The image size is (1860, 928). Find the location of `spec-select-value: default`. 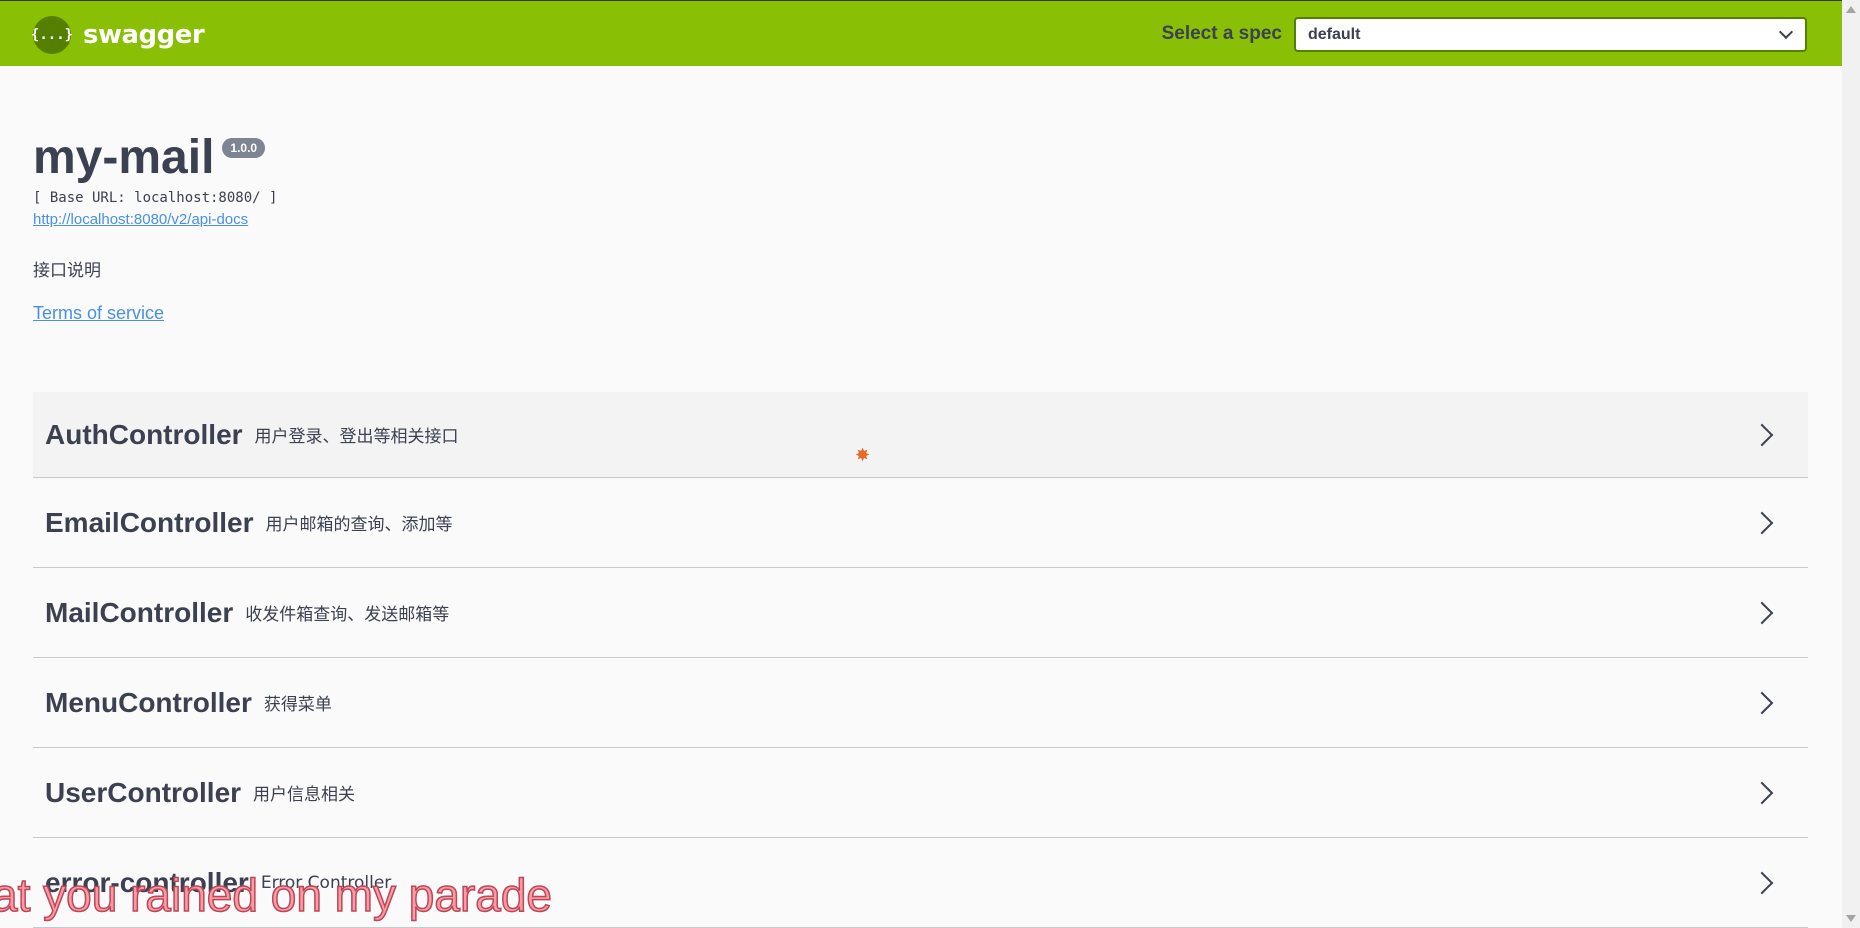

spec-select-value: default is located at coordinates (1334, 34).